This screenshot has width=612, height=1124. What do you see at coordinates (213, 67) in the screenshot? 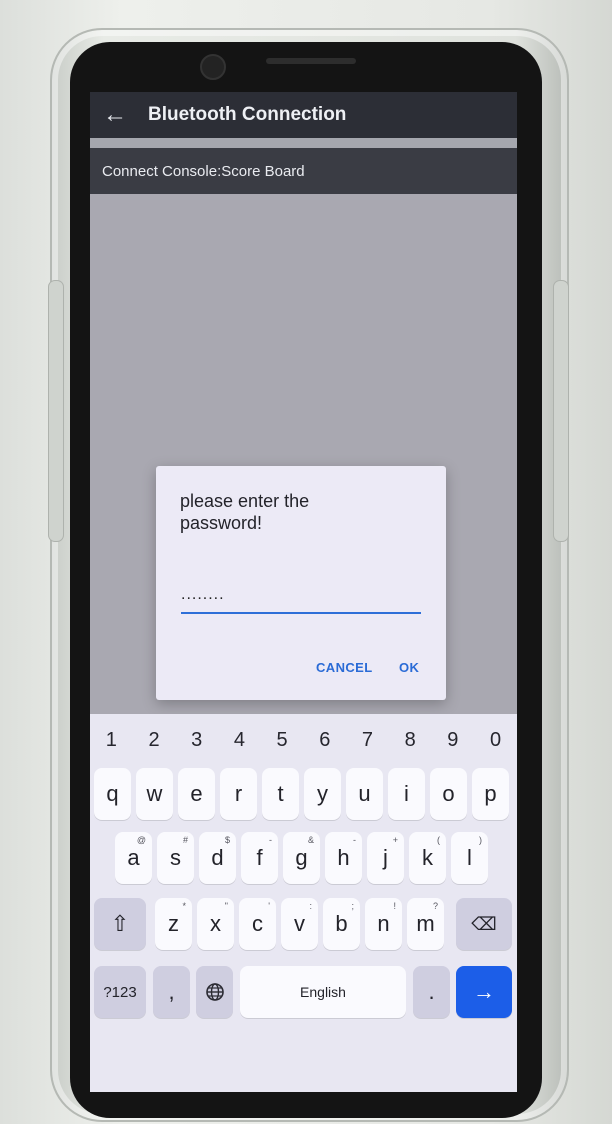
I see `front-camera` at bounding box center [213, 67].